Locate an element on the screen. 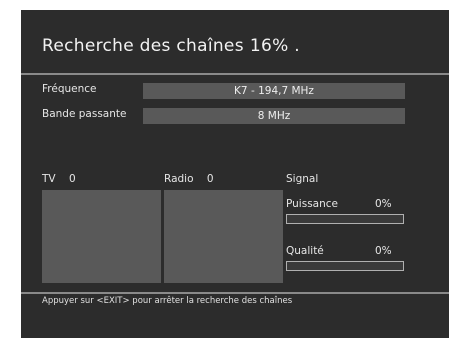 The height and width of the screenshot is (345, 449). frequency-label: Fréquence is located at coordinates (69, 89).